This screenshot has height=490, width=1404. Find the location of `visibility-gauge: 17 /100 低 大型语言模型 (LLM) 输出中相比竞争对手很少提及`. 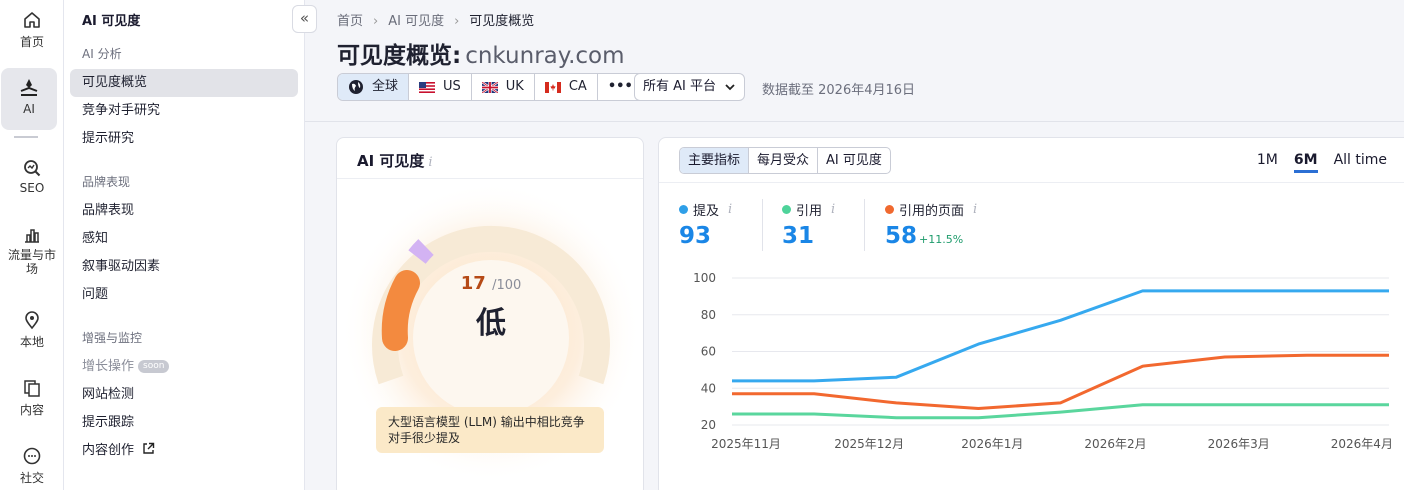

visibility-gauge: 17 /100 低 大型语言模型 (LLM) 输出中相比竞争对手很少提及 is located at coordinates (491, 331).